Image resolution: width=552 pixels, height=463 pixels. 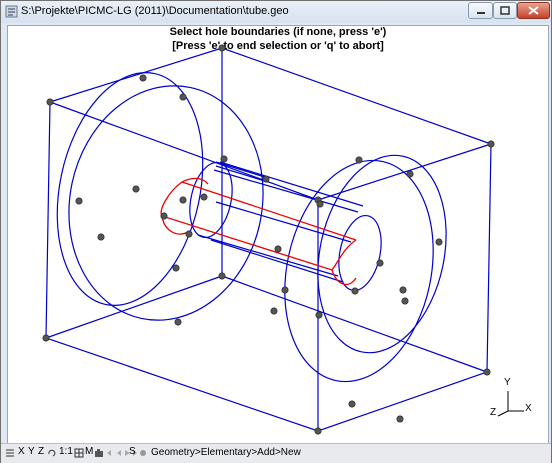 What do you see at coordinates (89, 451) in the screenshot?
I see `mesh-button: M` at bounding box center [89, 451].